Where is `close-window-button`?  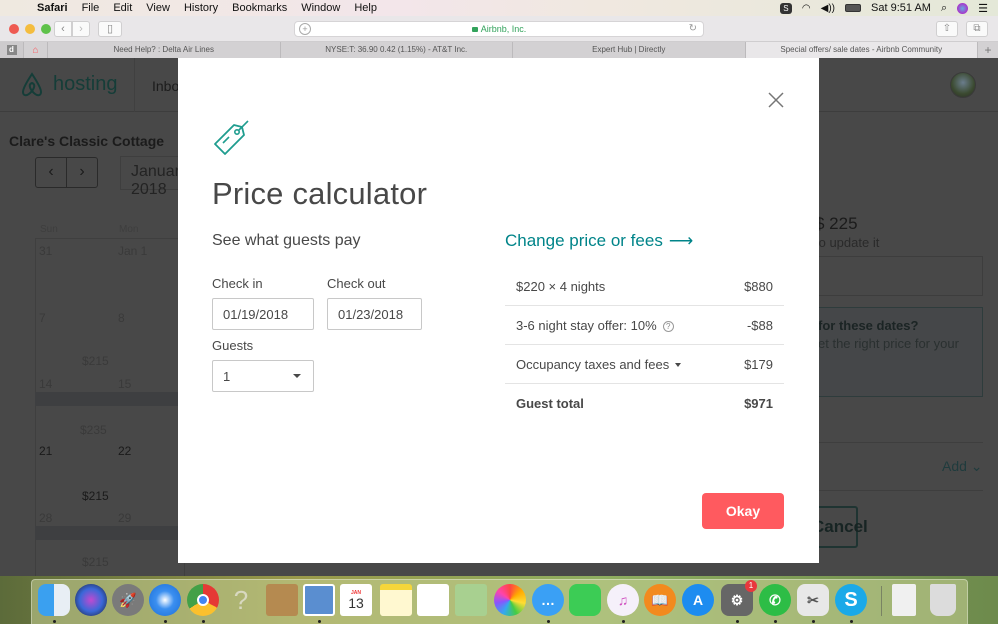
close-window-button is located at coordinates (14, 29).